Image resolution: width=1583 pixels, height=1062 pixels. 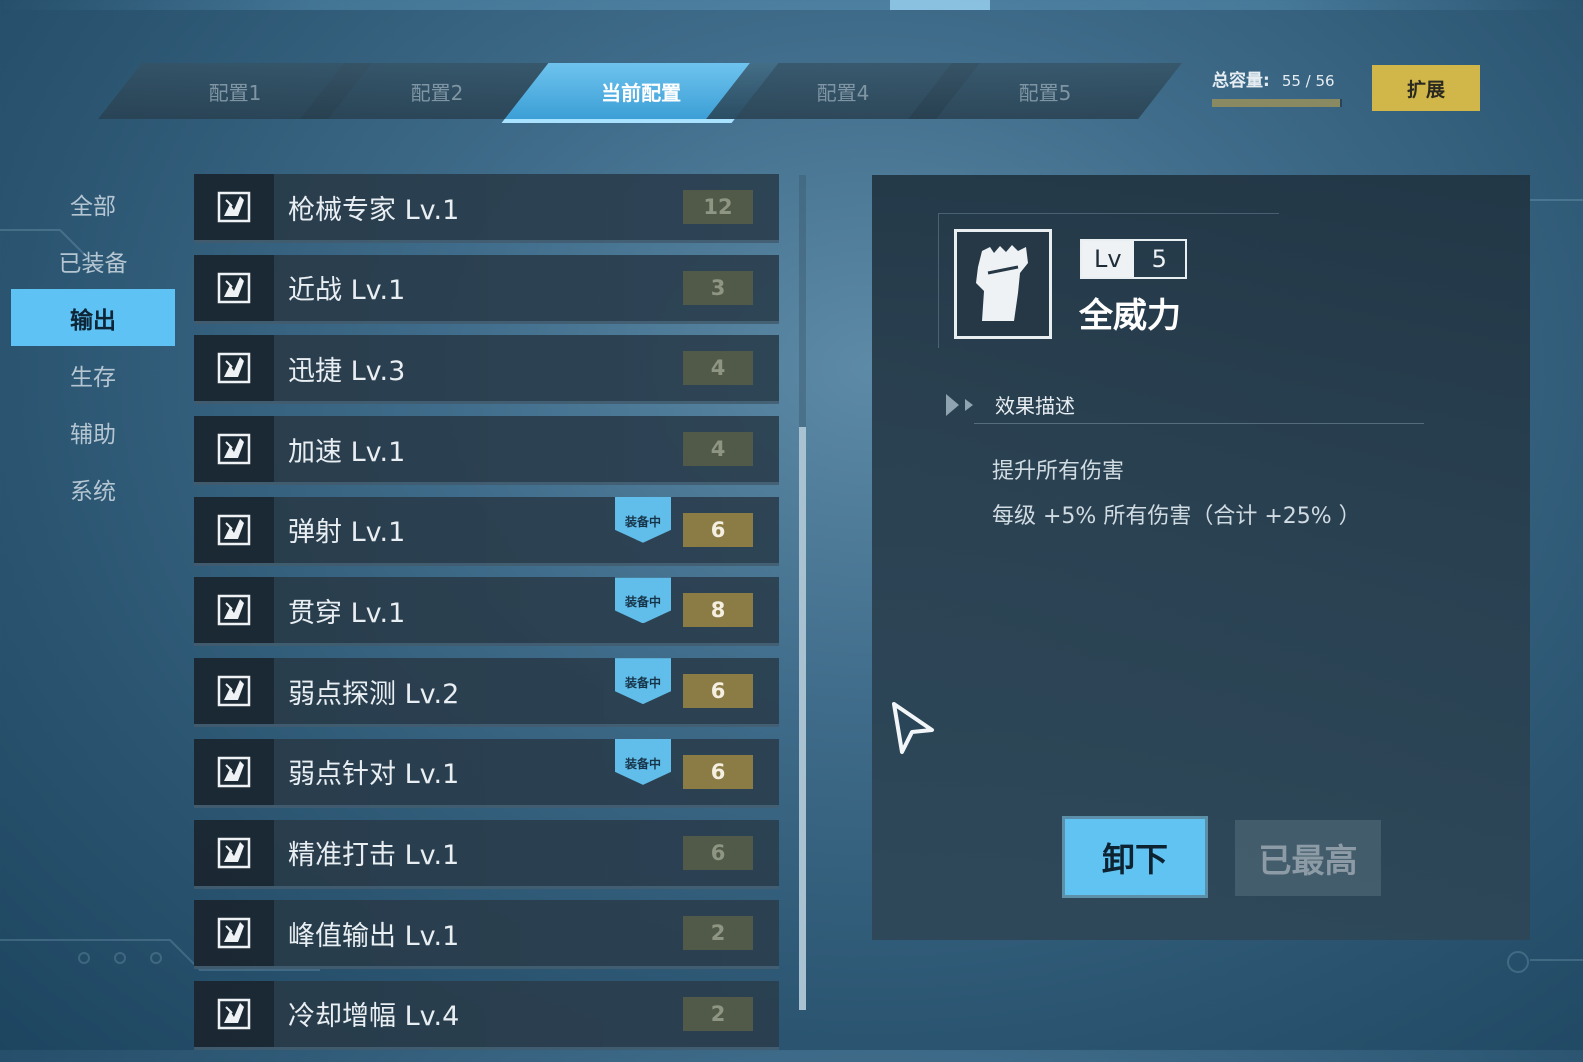 What do you see at coordinates (1135, 857) in the screenshot?
I see `unequip-button: 卸下` at bounding box center [1135, 857].